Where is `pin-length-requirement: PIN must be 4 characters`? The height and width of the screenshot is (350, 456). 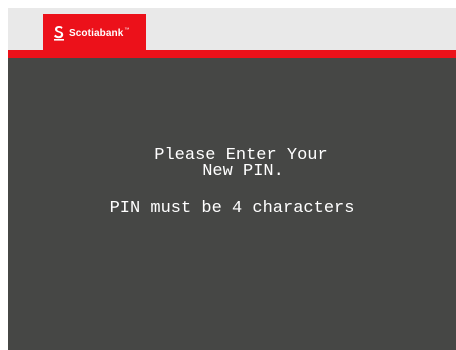
pin-length-requirement: PIN must be 4 characters is located at coordinates (232, 208).